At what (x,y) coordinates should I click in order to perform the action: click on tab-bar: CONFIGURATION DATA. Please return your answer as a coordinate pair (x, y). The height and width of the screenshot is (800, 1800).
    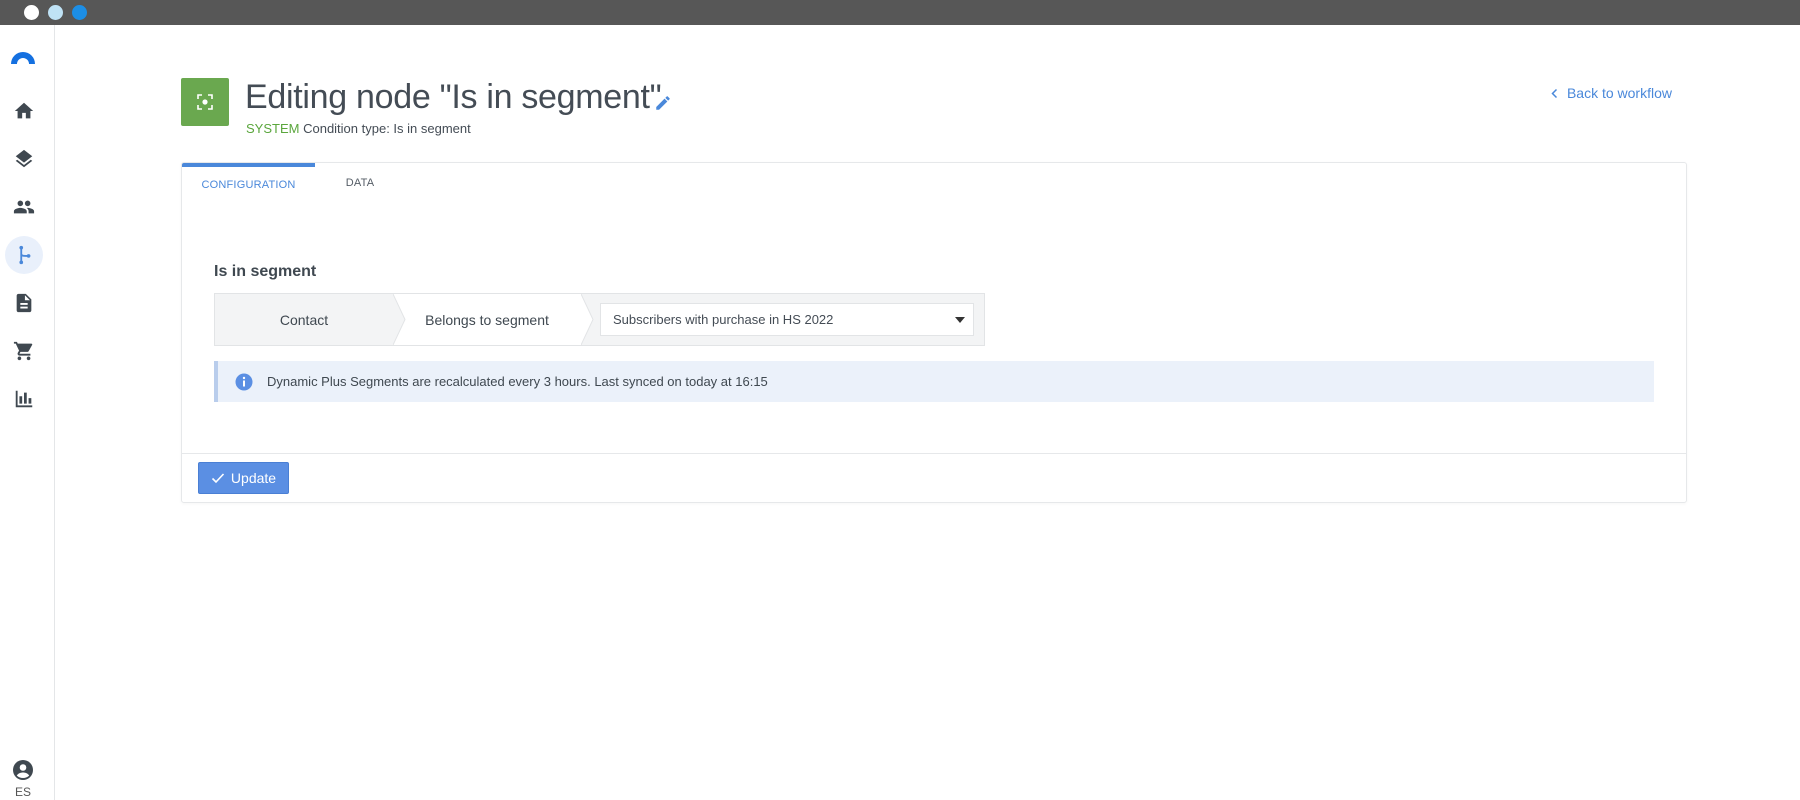
    Looking at the image, I should click on (934, 183).